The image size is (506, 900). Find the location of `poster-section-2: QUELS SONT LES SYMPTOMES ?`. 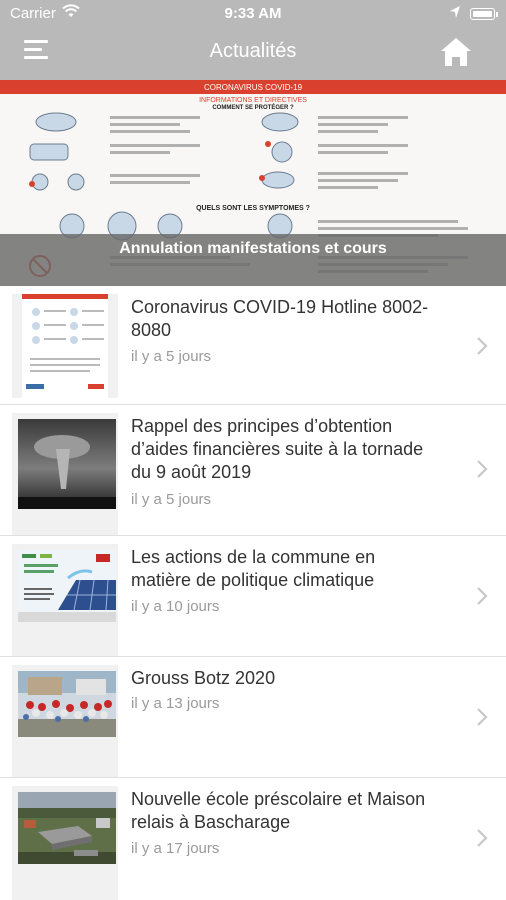

poster-section-2: QUELS SONT LES SYMPTOMES ? is located at coordinates (253, 208).